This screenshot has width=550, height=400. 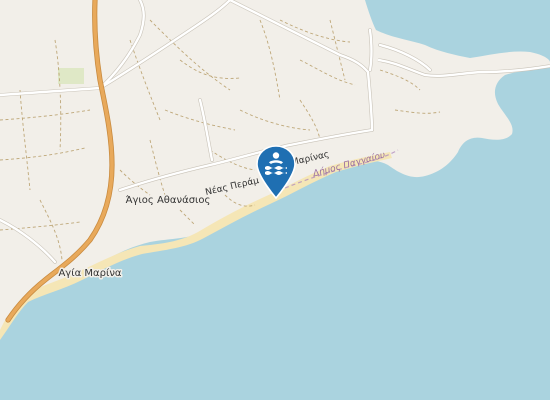 What do you see at coordinates (168, 200) in the screenshot?
I see `label-agios-athanasios: Άγιος Αθανάσιος` at bounding box center [168, 200].